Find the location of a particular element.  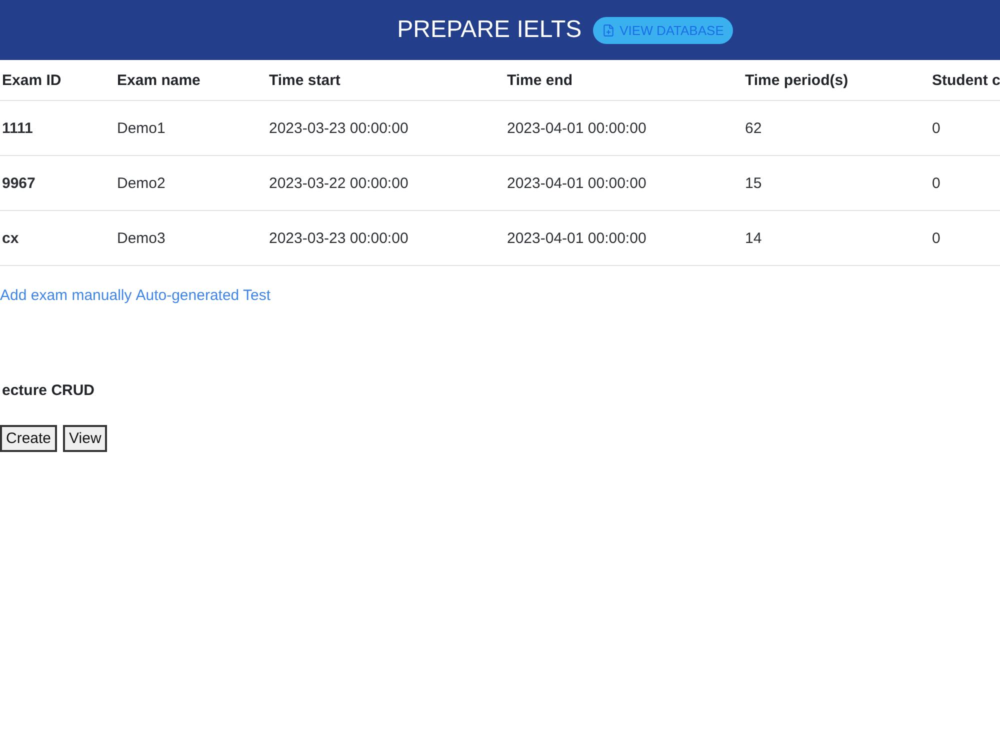

file-plus-icon is located at coordinates (608, 30).